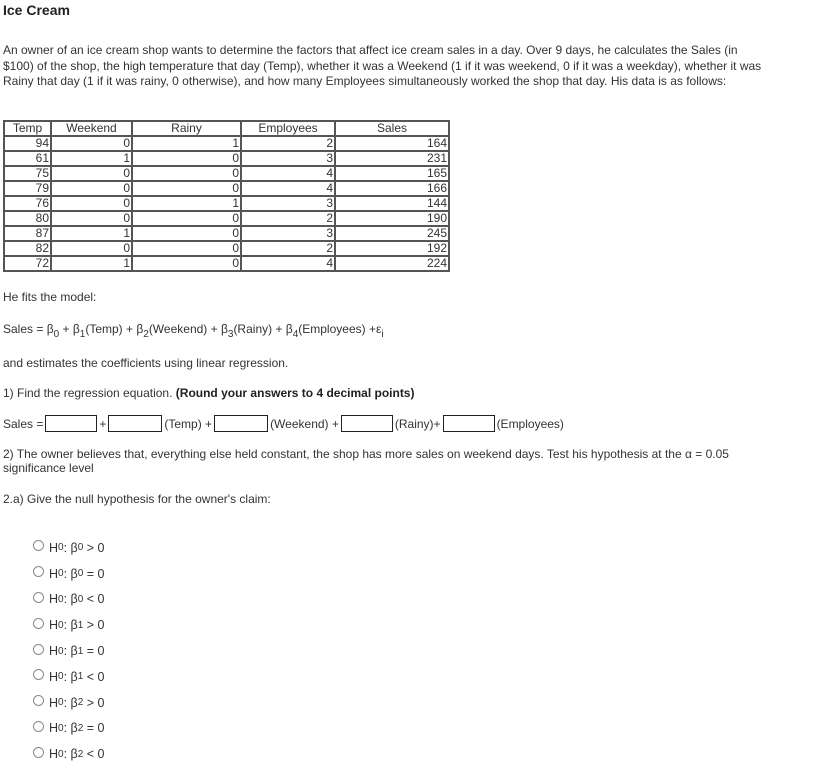 The height and width of the screenshot is (775, 825). I want to click on header-temp: Temp, so click(27, 128).